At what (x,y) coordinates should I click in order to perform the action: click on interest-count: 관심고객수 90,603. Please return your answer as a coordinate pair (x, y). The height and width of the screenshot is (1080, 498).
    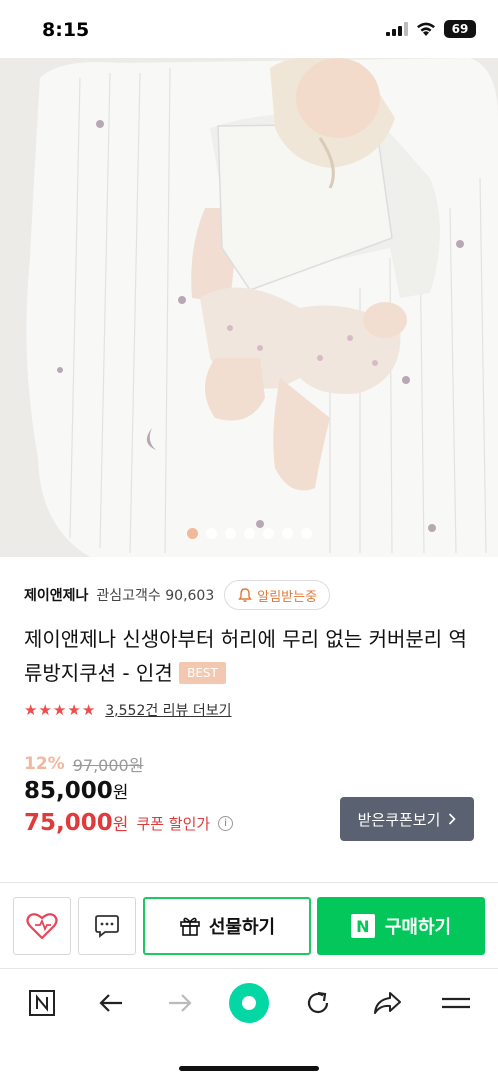
    Looking at the image, I should click on (155, 596).